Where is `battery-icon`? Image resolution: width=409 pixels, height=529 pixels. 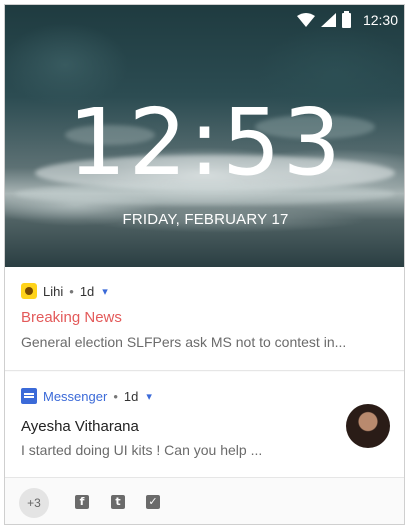 battery-icon is located at coordinates (346, 19).